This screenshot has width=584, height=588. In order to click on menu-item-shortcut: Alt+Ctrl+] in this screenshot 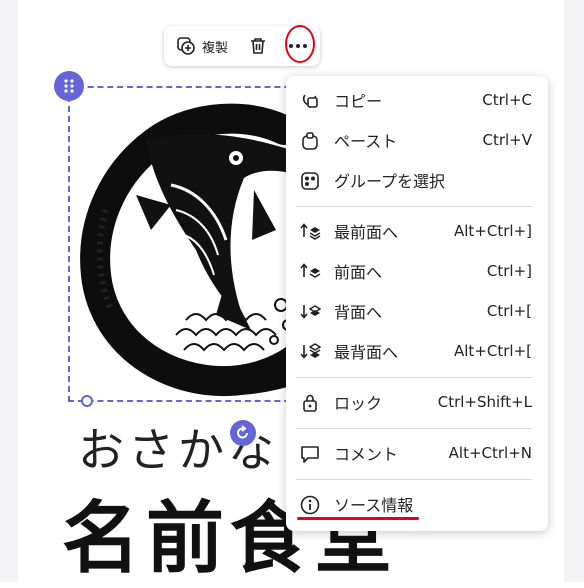, I will do `click(493, 231)`.